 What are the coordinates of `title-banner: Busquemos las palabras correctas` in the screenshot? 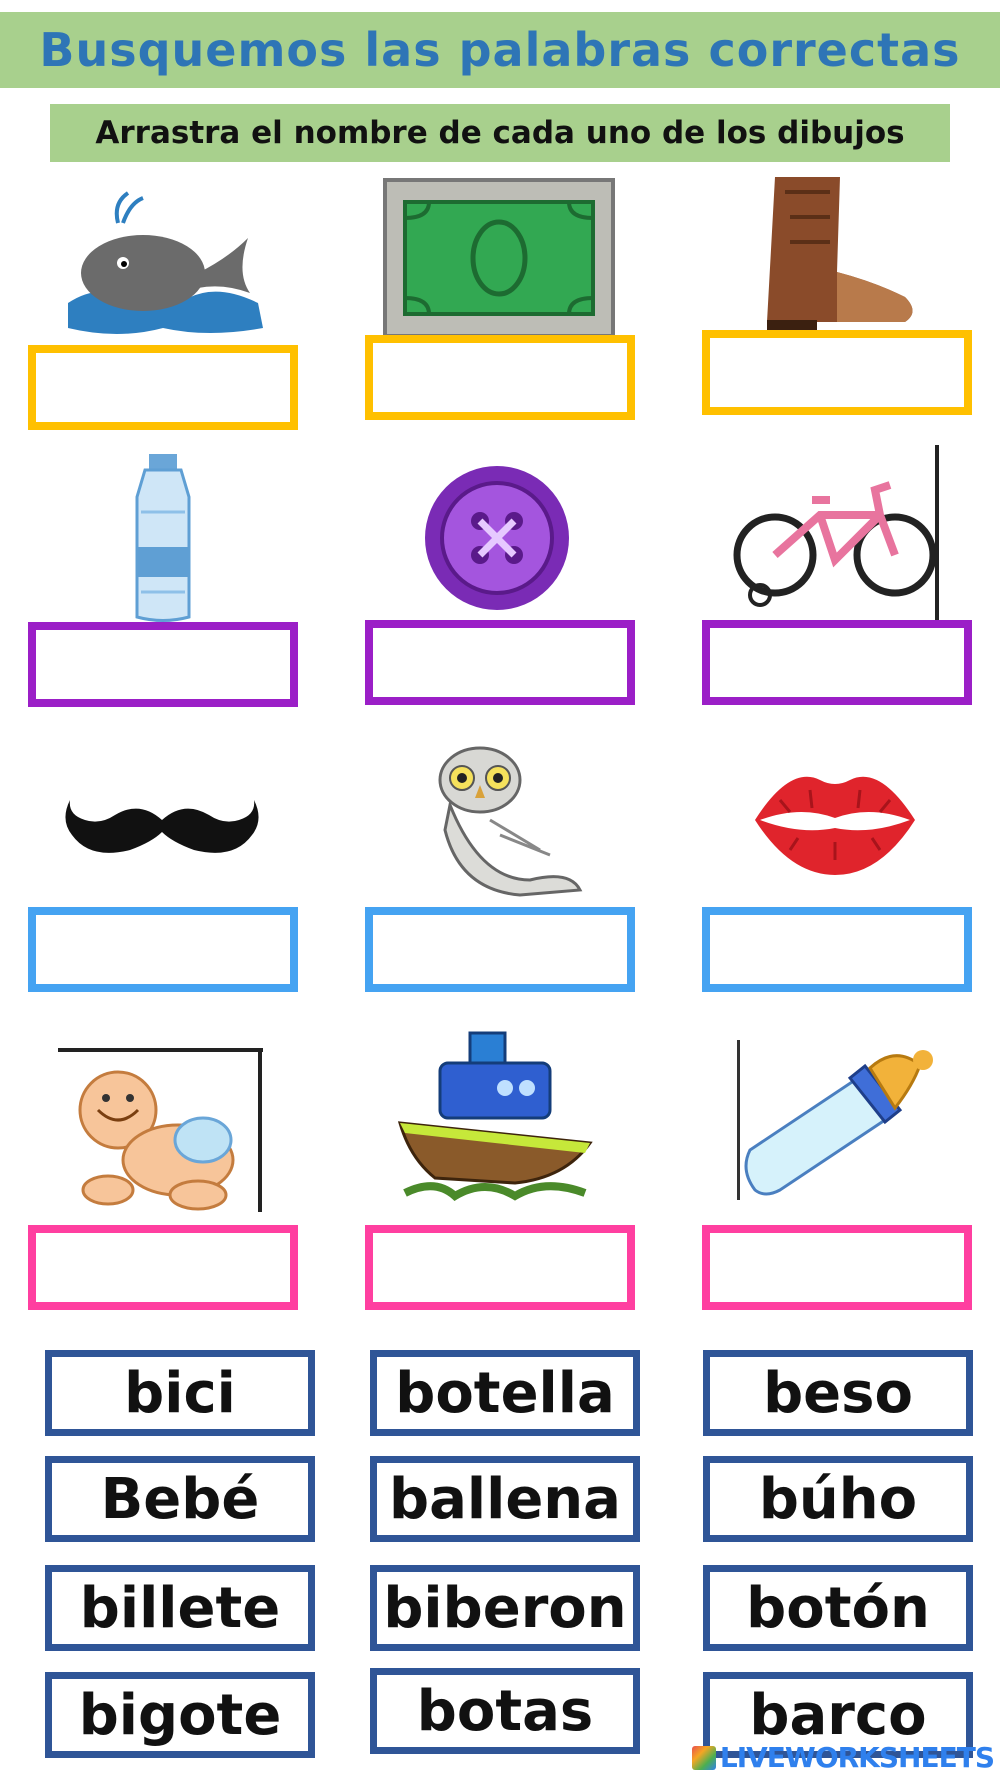 It's located at (500, 50).